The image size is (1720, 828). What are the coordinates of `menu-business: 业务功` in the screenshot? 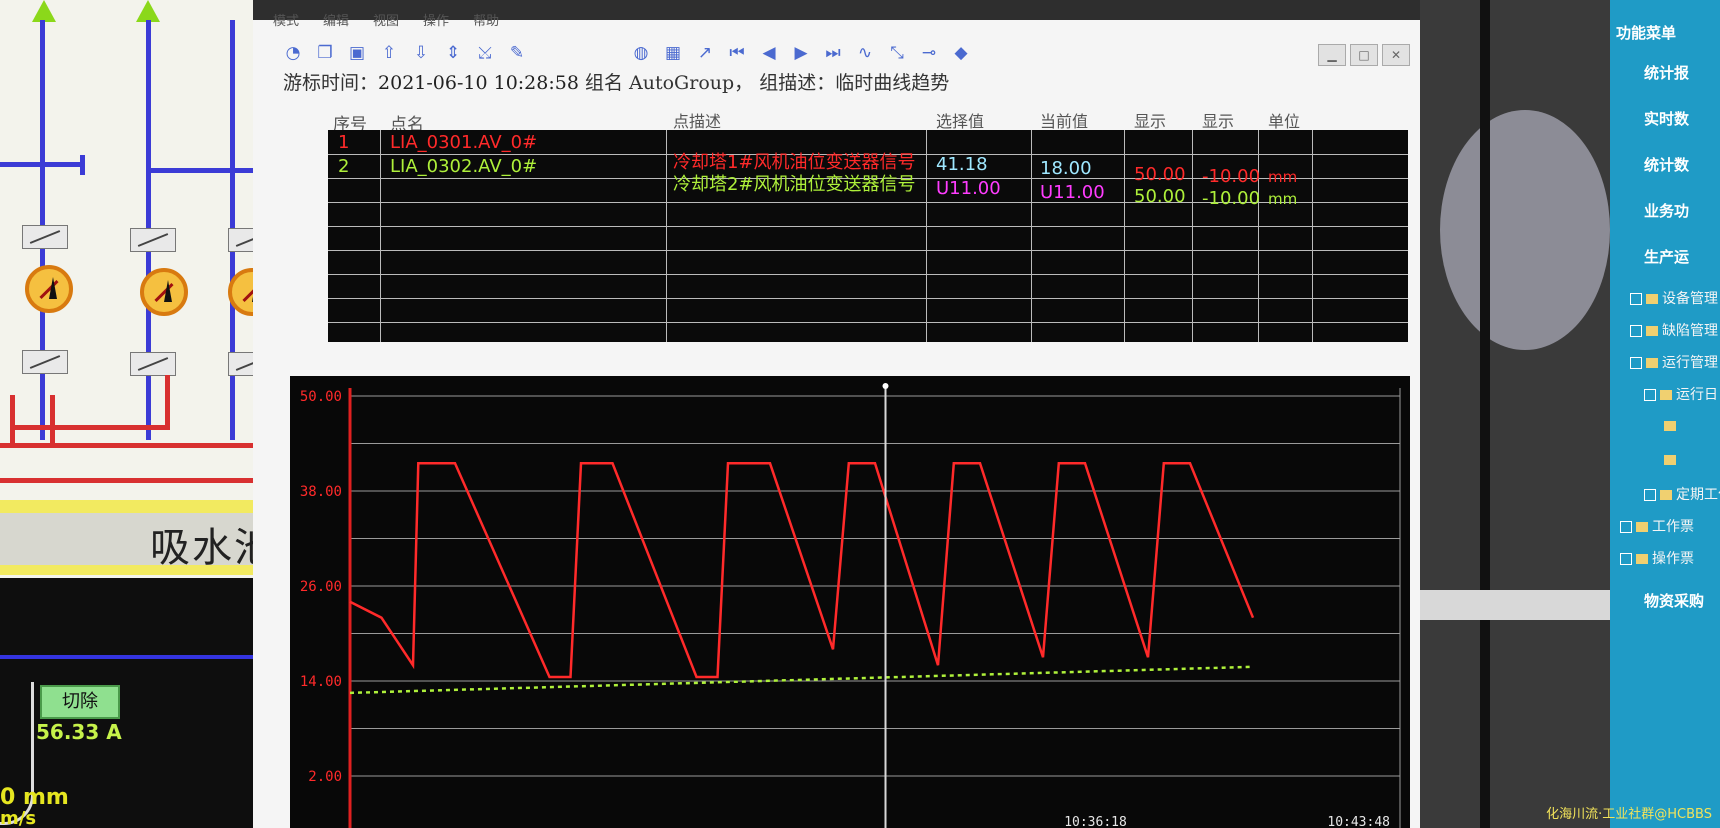 It's located at (1652, 210).